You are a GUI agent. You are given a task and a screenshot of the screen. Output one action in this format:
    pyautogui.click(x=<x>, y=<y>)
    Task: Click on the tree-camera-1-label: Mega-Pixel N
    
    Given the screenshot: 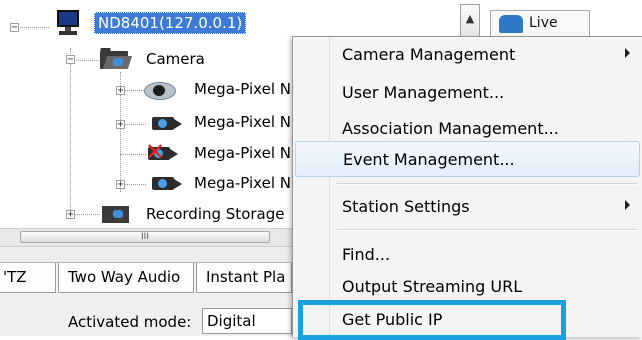 What is the action you would take?
    pyautogui.click(x=242, y=89)
    